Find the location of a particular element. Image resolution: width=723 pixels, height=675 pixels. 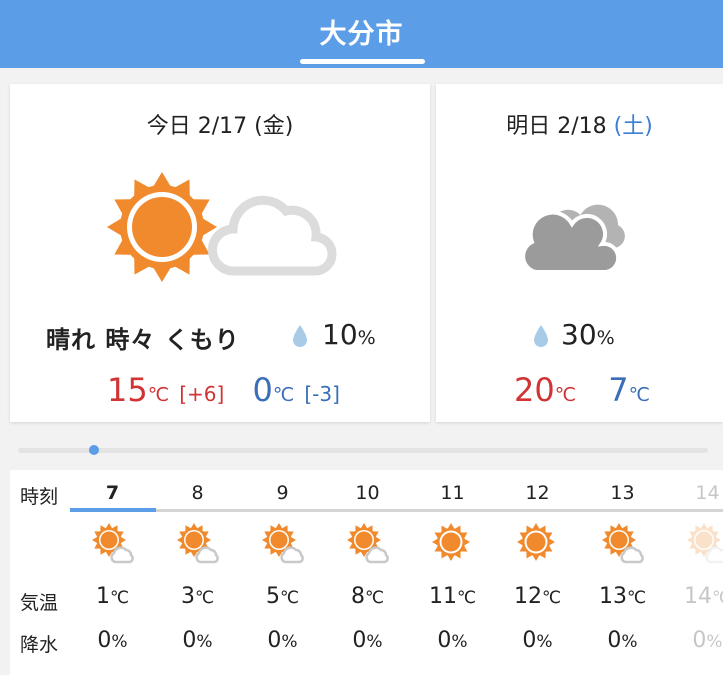

today-precip: 10% is located at coordinates (334, 334).